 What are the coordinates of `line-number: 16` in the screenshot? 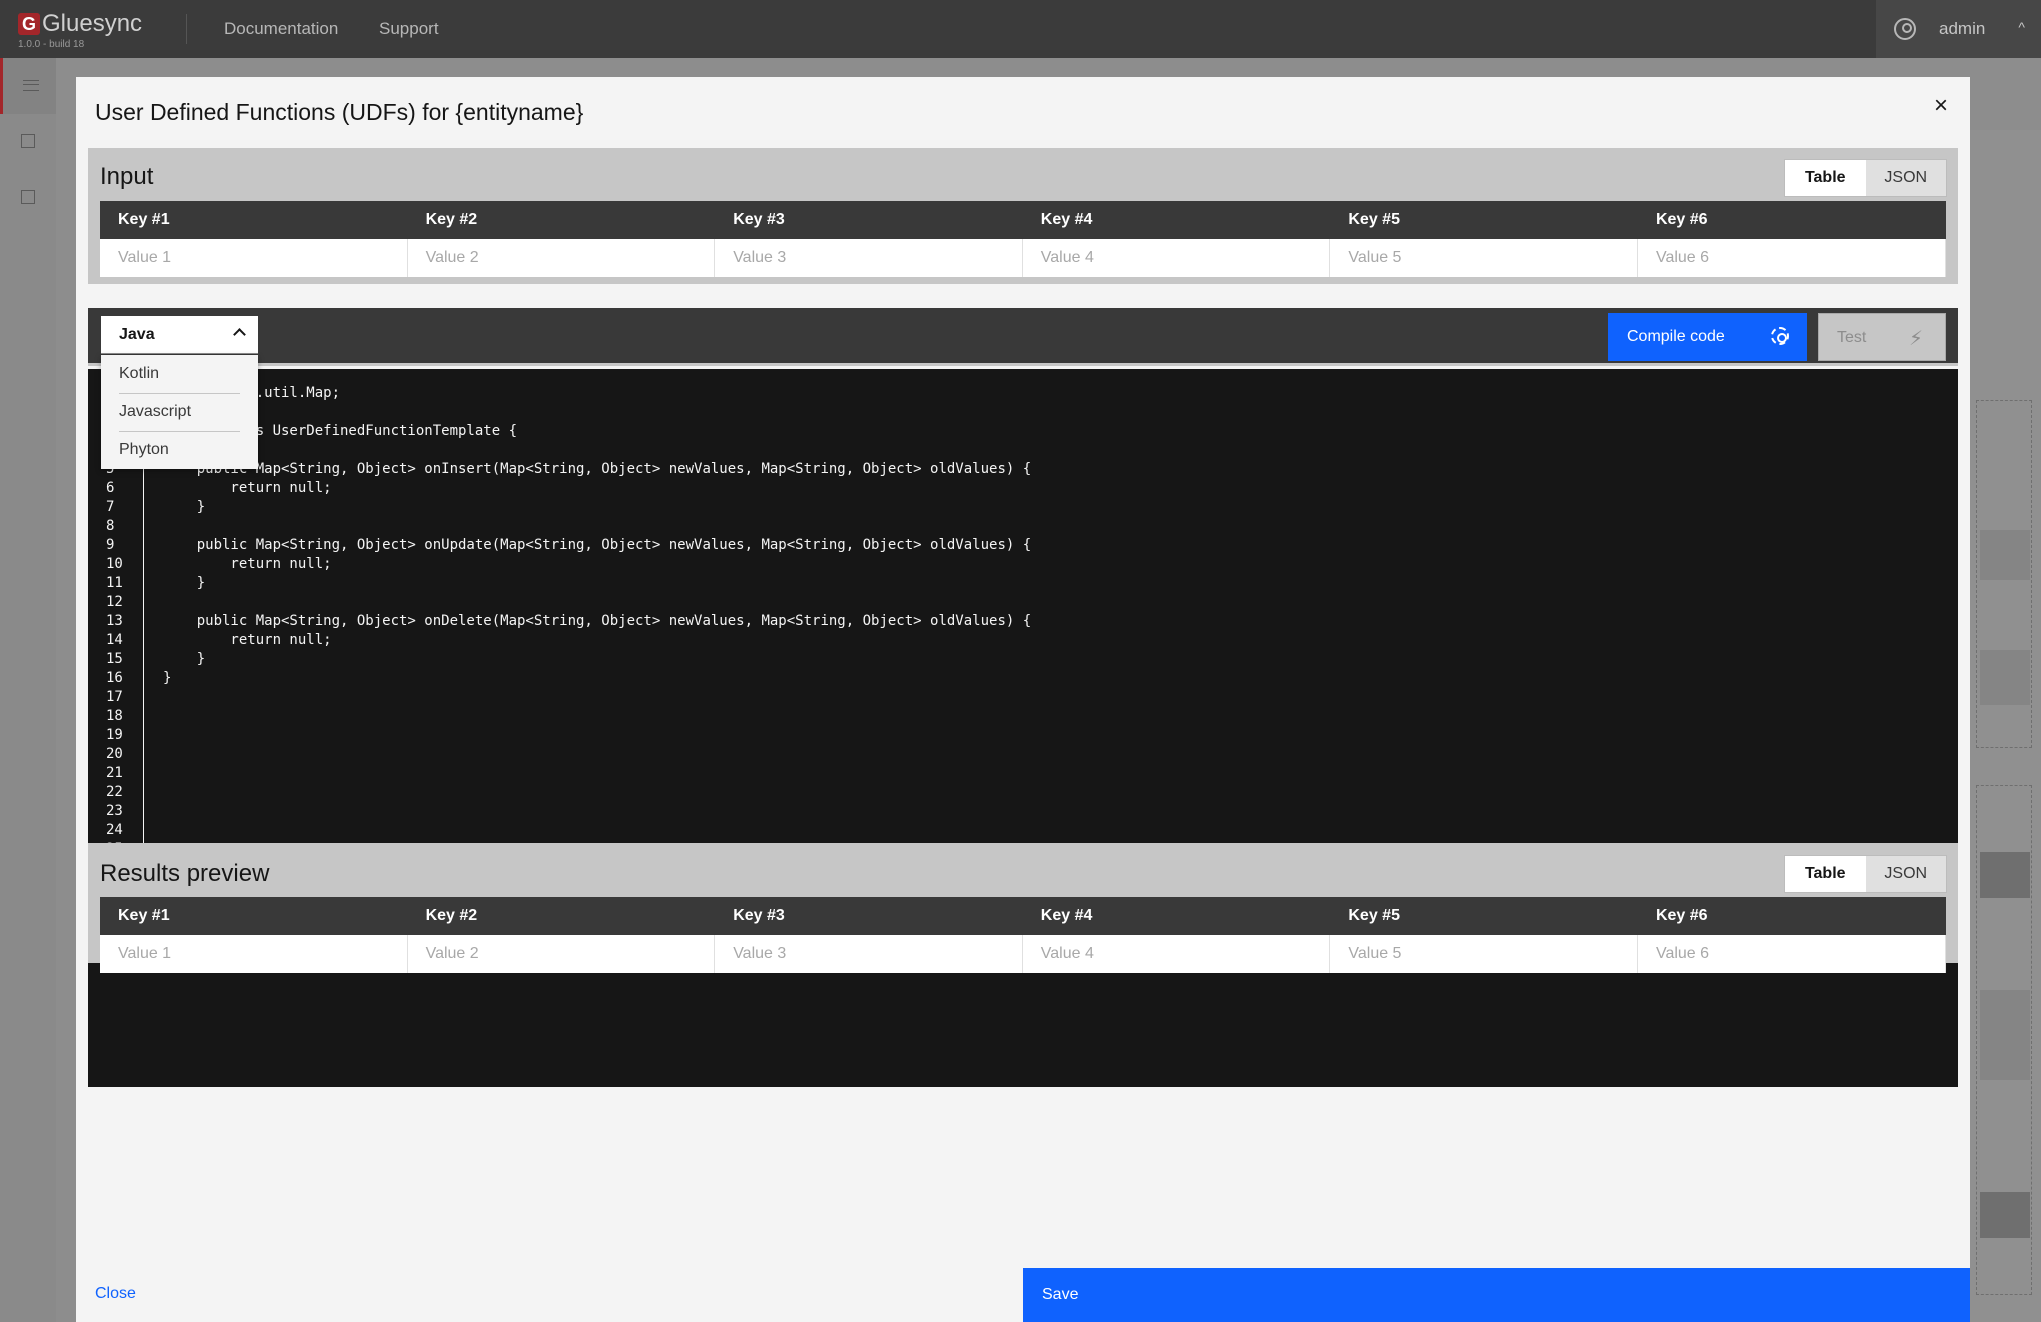 It's located at (114, 678).